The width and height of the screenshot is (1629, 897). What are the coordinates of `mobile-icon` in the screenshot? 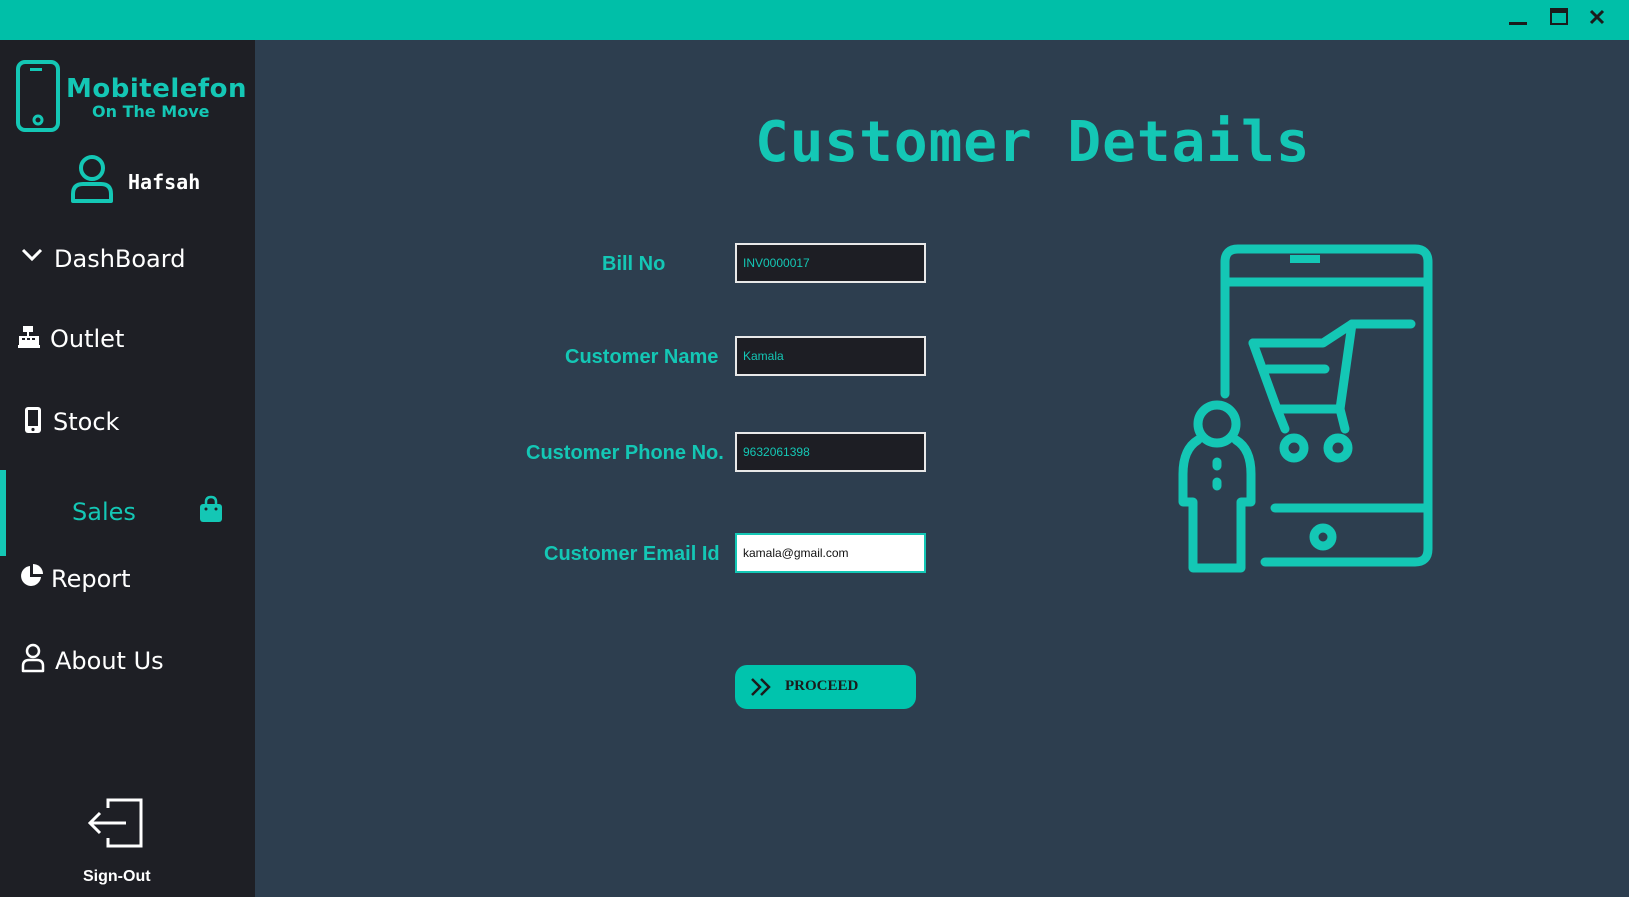 It's located at (33, 420).